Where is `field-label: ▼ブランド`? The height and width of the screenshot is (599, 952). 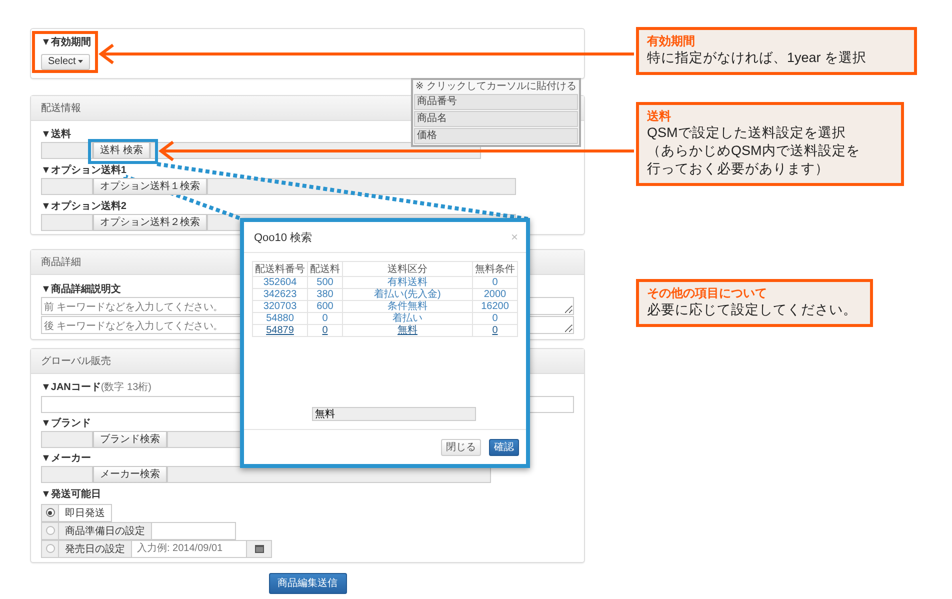 field-label: ▼ブランド is located at coordinates (66, 423).